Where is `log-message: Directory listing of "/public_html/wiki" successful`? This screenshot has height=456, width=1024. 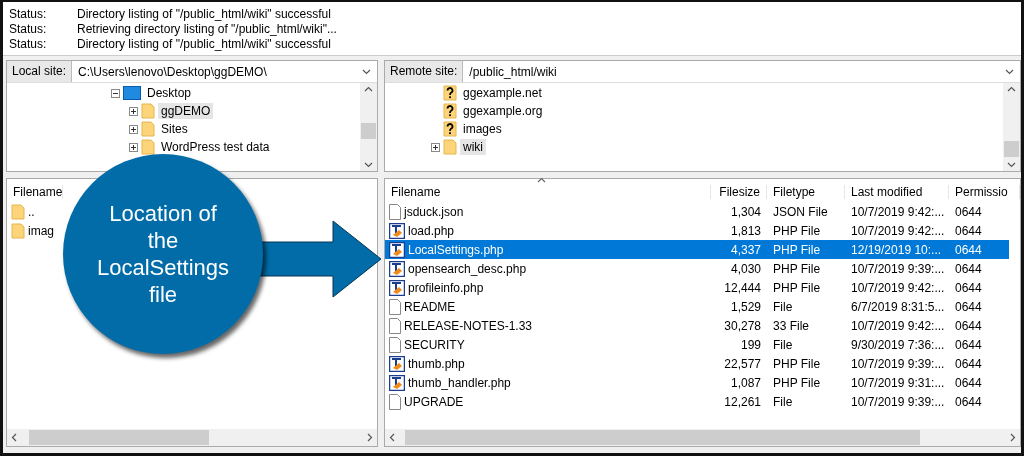 log-message: Directory listing of "/public_html/wiki" successful is located at coordinates (204, 44).